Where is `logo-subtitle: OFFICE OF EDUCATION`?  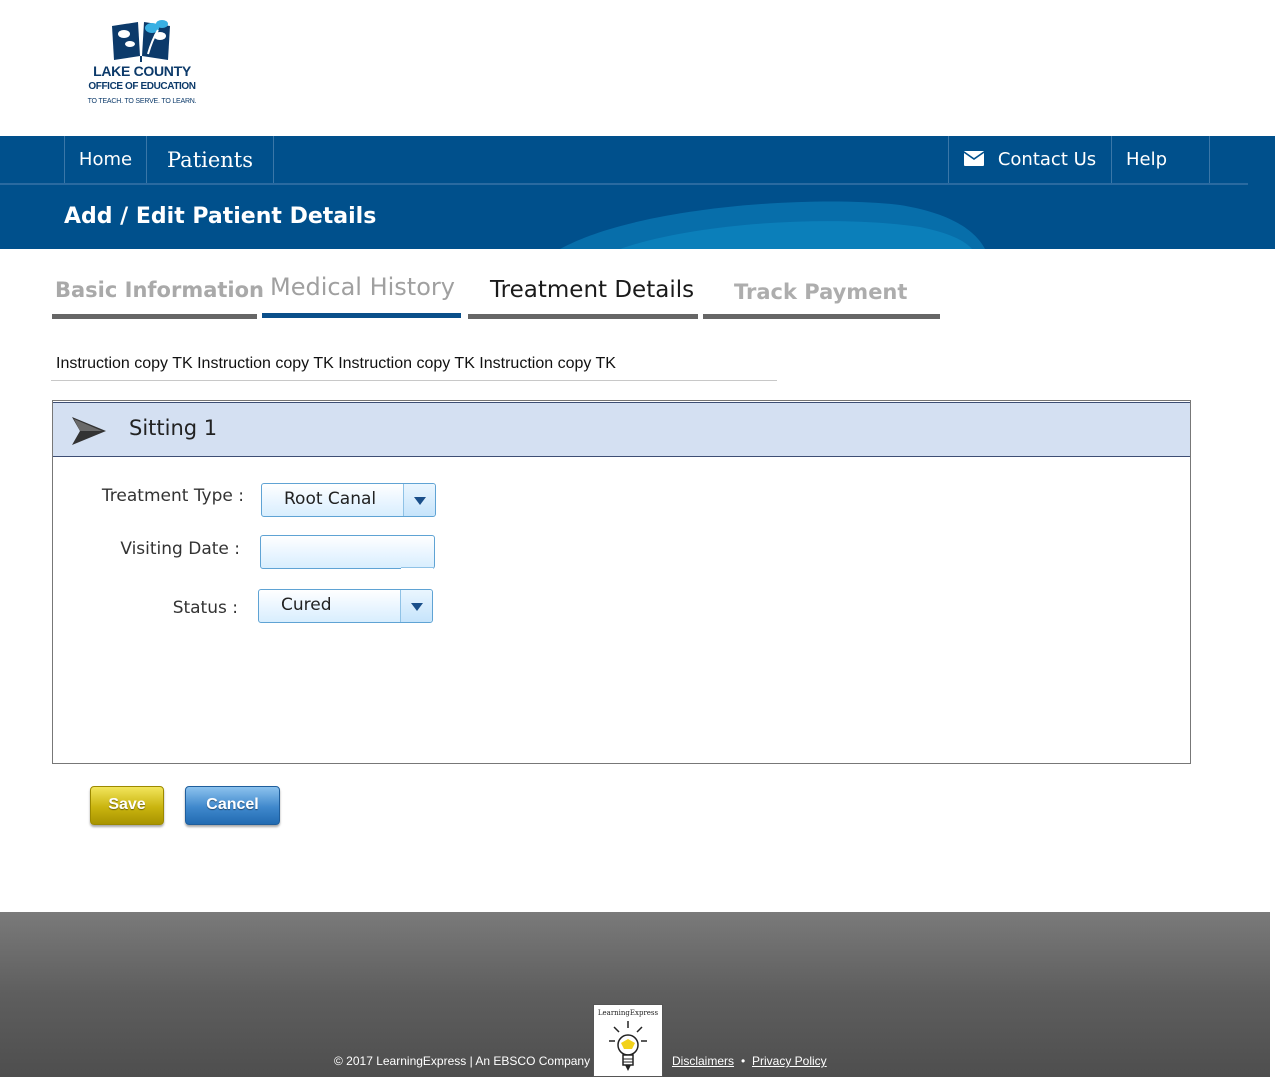 logo-subtitle: OFFICE OF EDUCATION is located at coordinates (142, 86).